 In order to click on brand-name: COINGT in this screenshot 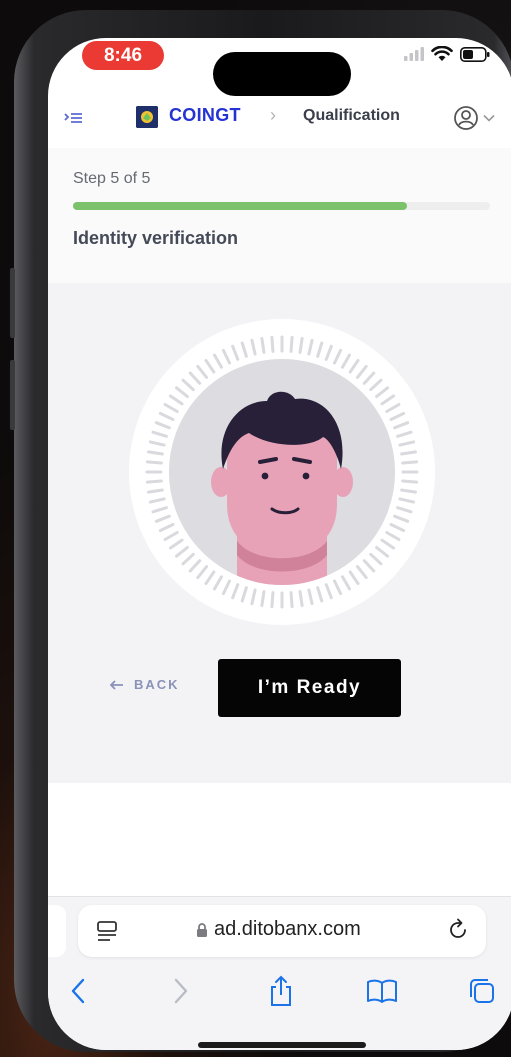, I will do `click(205, 115)`.